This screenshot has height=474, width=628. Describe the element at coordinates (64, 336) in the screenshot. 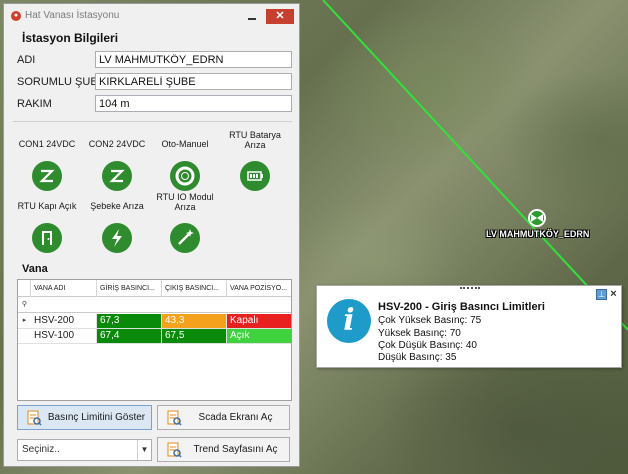

I see `cell-name: HSV-100` at that location.